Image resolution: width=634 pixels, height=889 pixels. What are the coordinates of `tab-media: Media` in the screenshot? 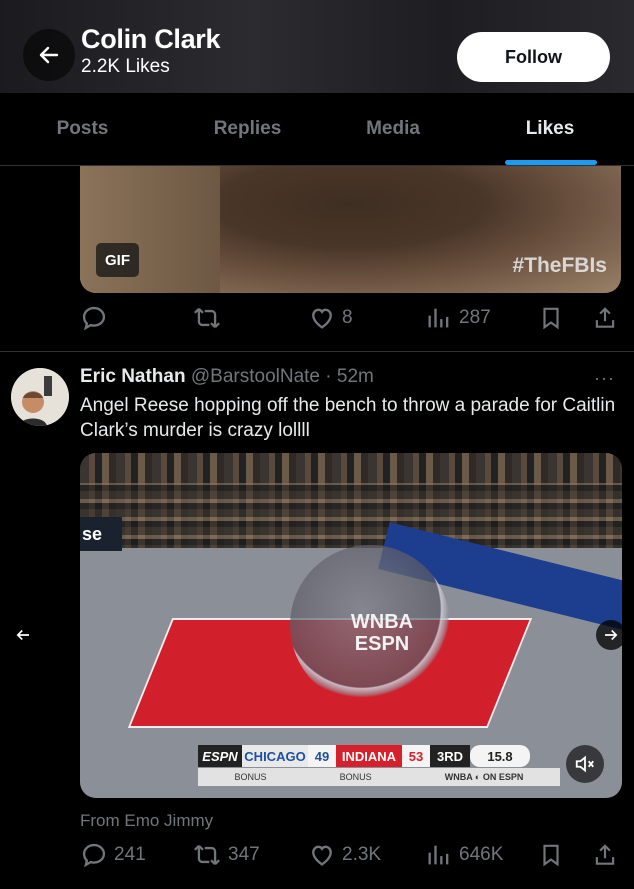 It's located at (393, 129).